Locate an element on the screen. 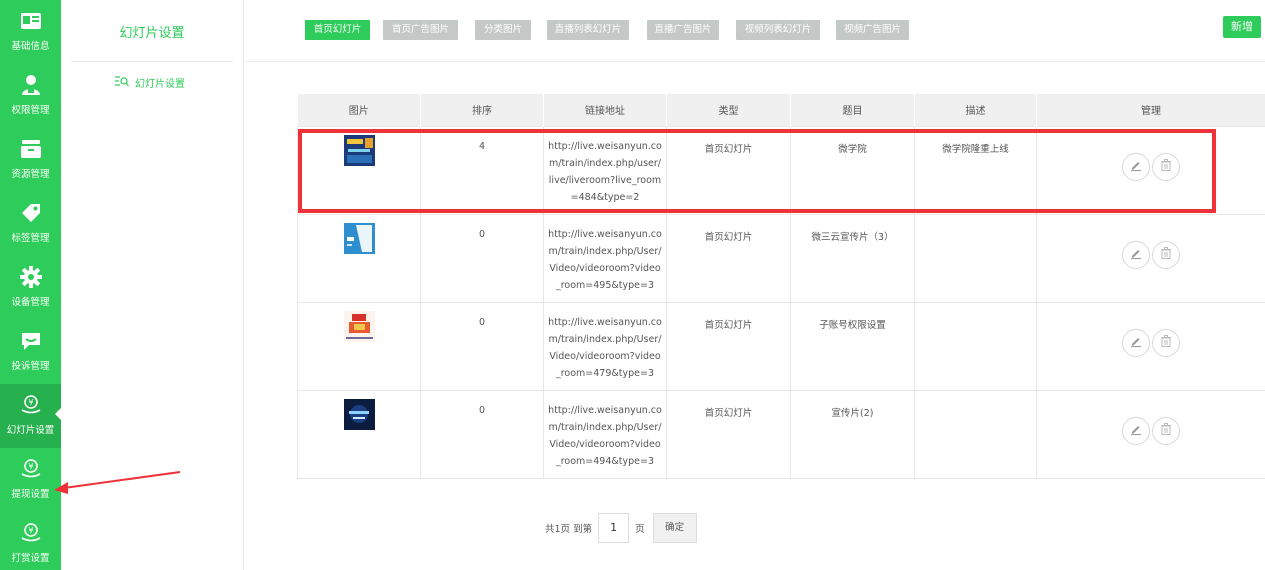  pager-prefix: 共1页 到第 is located at coordinates (569, 529).